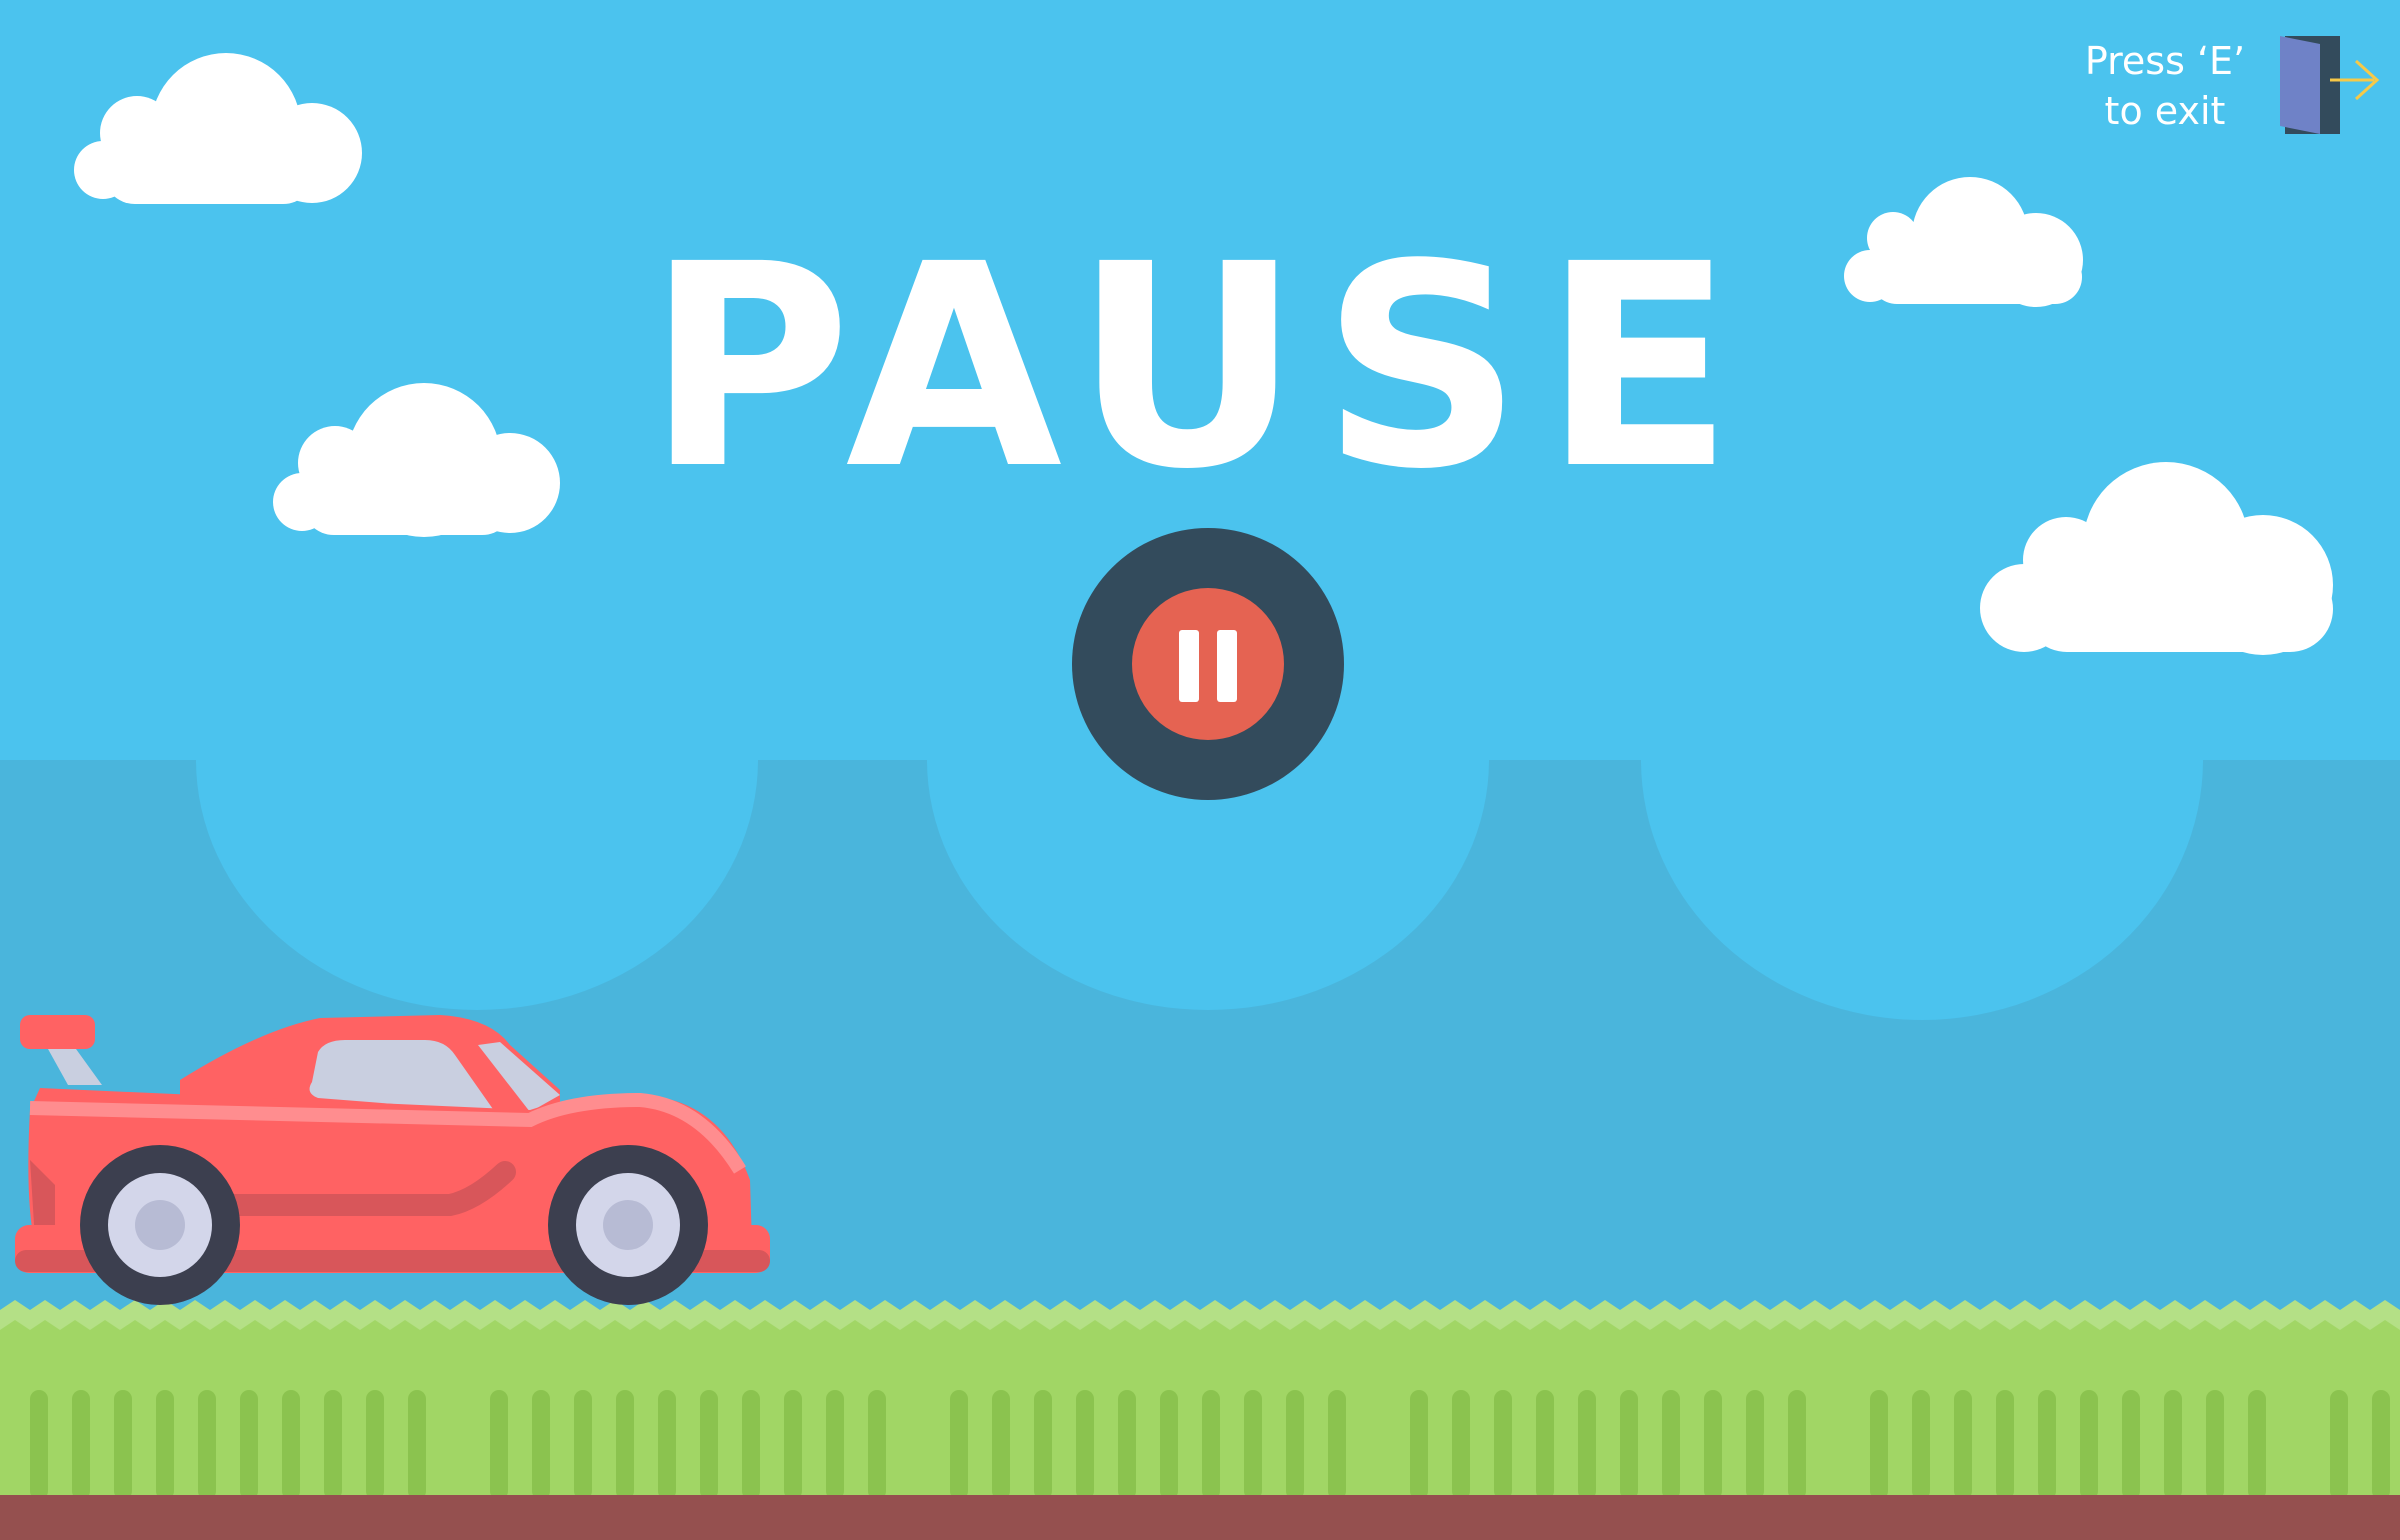  Describe the element at coordinates (1200, 368) in the screenshot. I see `pause-title: PAUSE` at that location.